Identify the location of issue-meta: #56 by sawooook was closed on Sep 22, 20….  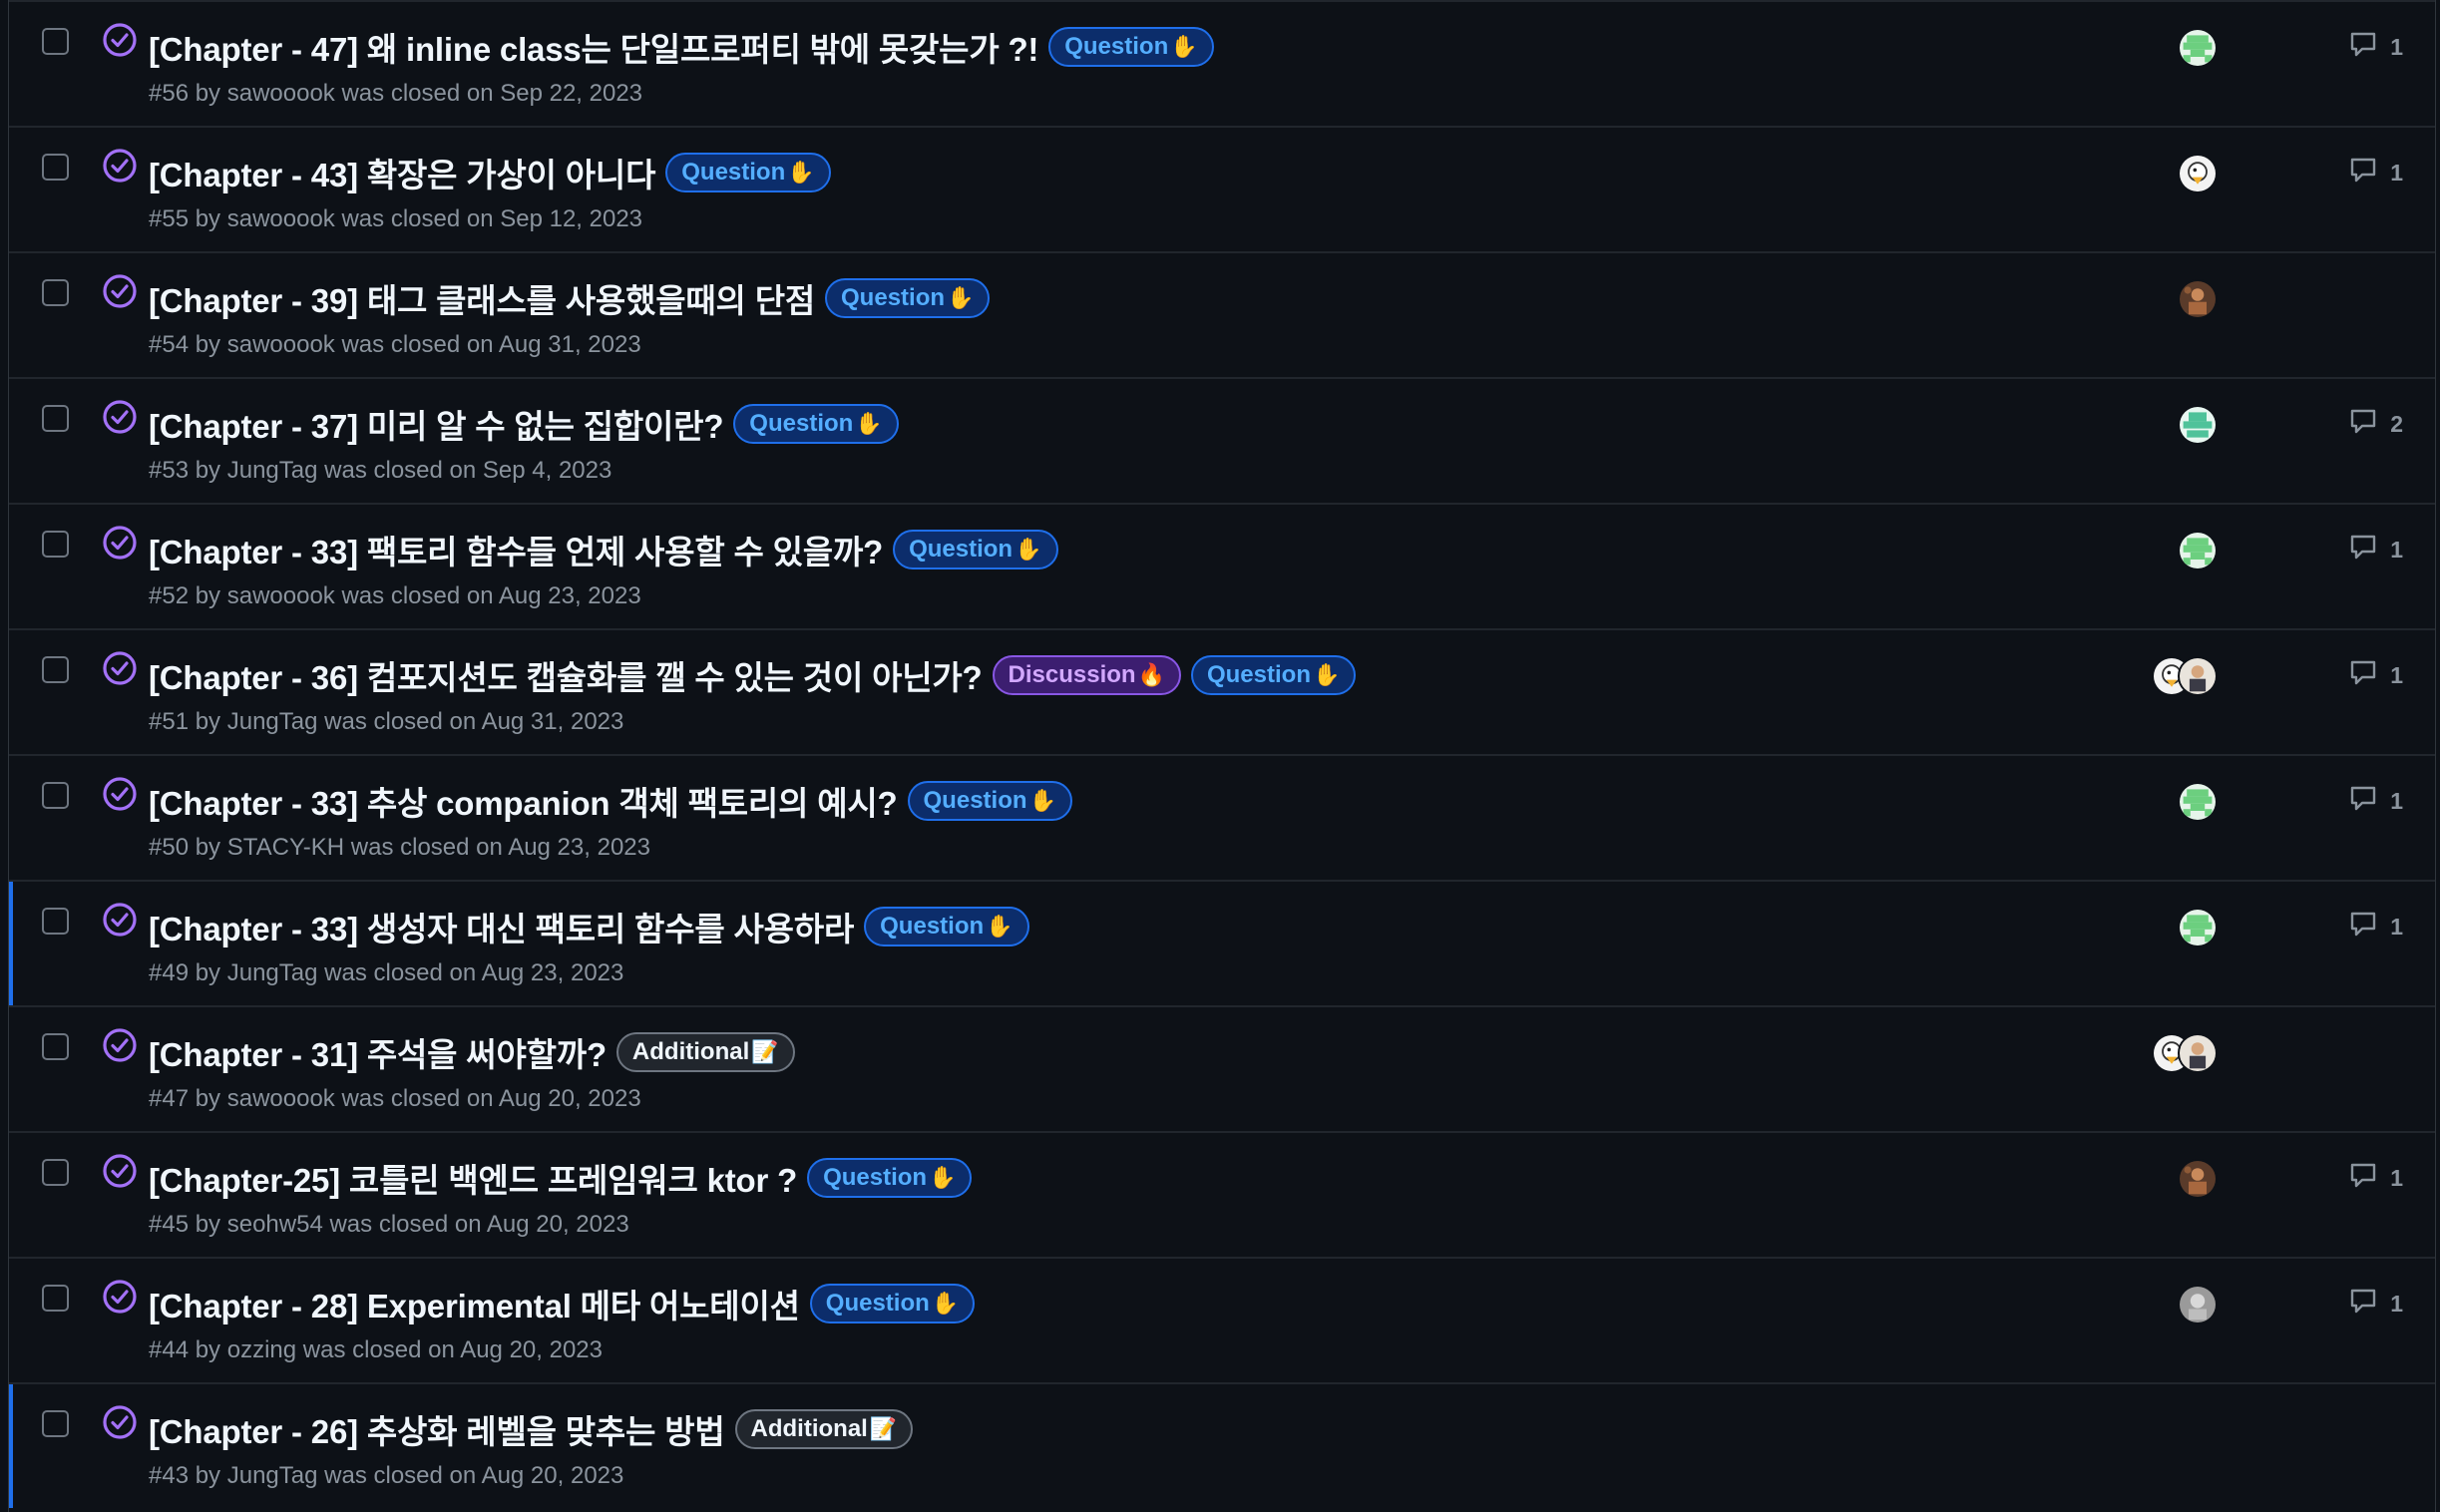
(396, 93).